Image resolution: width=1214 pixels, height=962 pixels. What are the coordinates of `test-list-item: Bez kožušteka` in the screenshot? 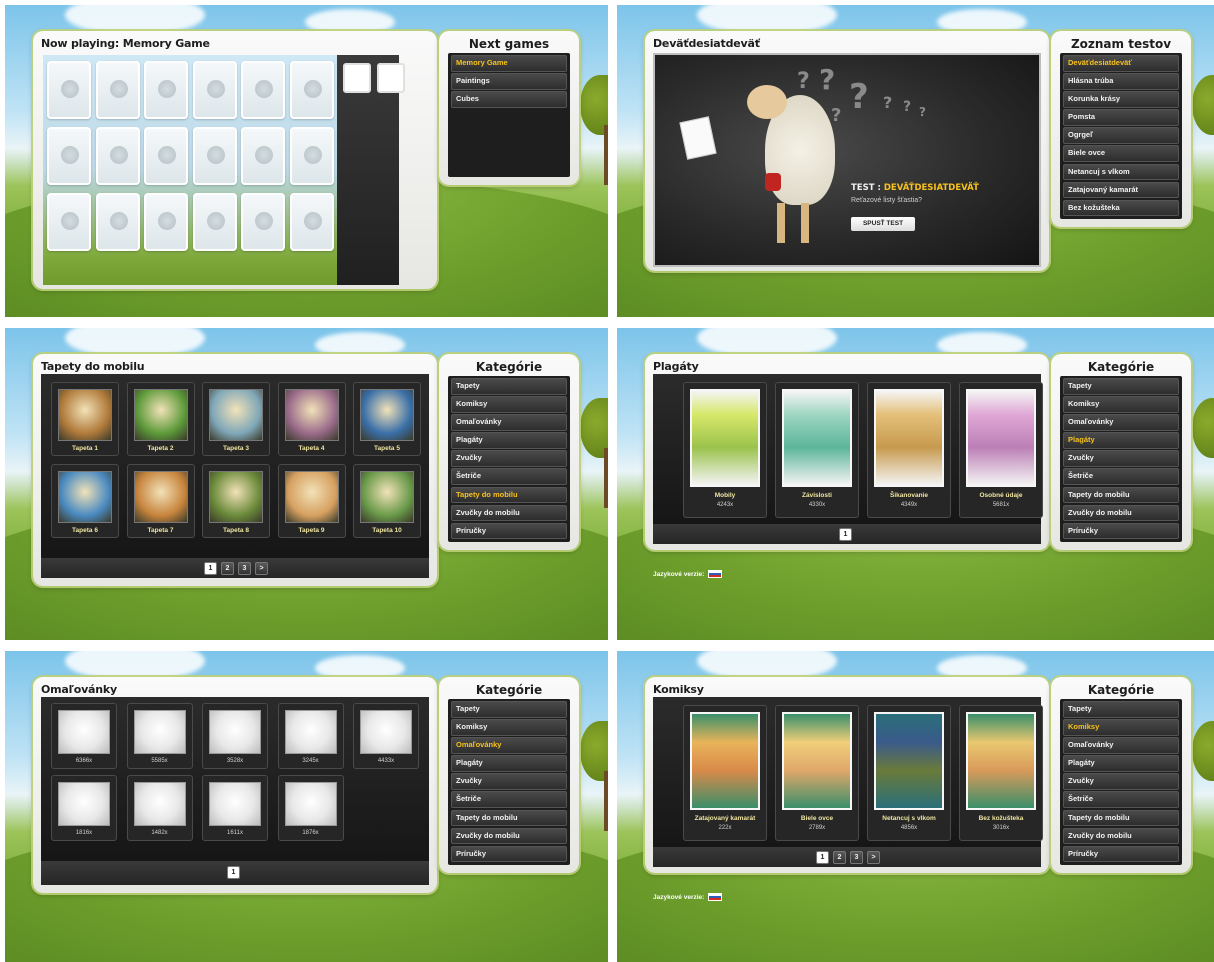 It's located at (1121, 208).